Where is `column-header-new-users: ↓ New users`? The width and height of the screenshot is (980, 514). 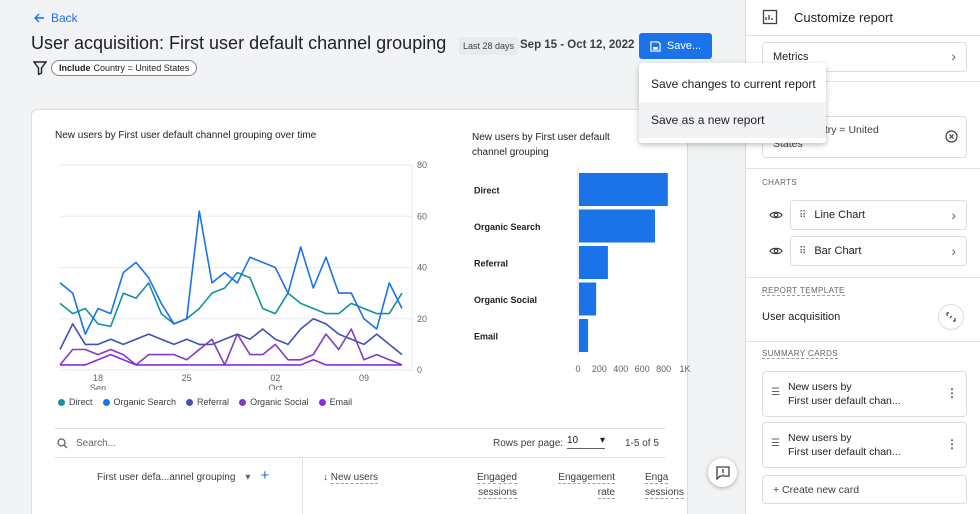
column-header-new-users: ↓ New users is located at coordinates (351, 477).